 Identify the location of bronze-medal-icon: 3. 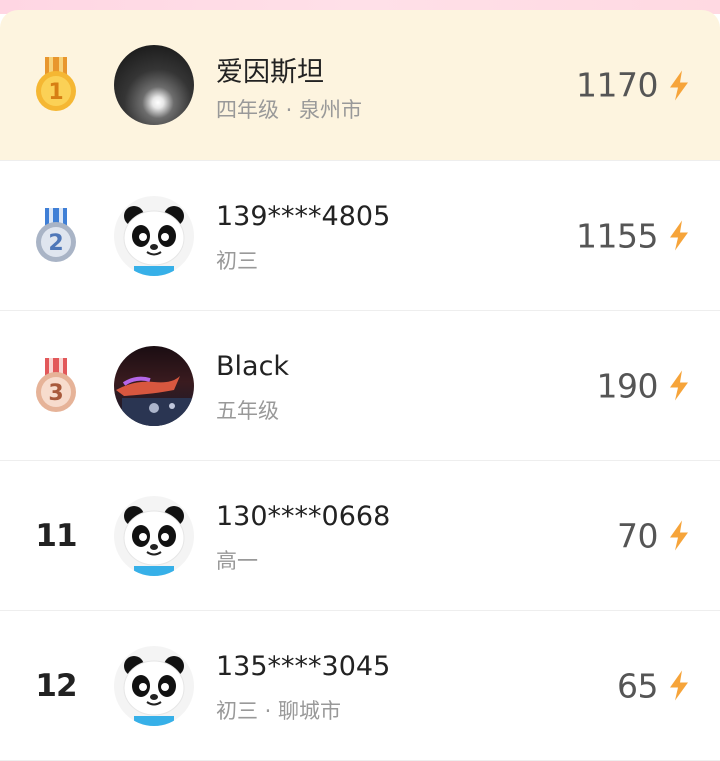
(56, 385).